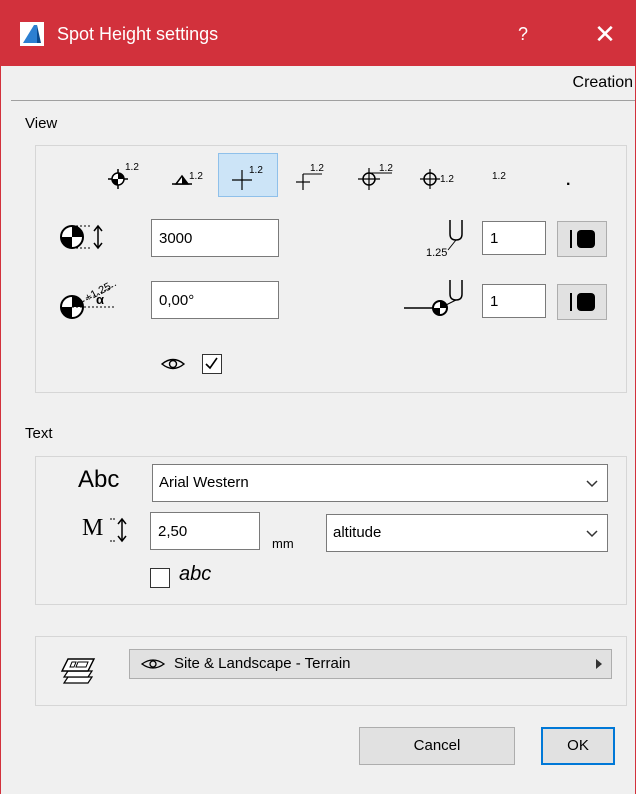 This screenshot has width=636, height=794. Describe the element at coordinates (81, 237) in the screenshot. I see `marker-size-icon` at that location.